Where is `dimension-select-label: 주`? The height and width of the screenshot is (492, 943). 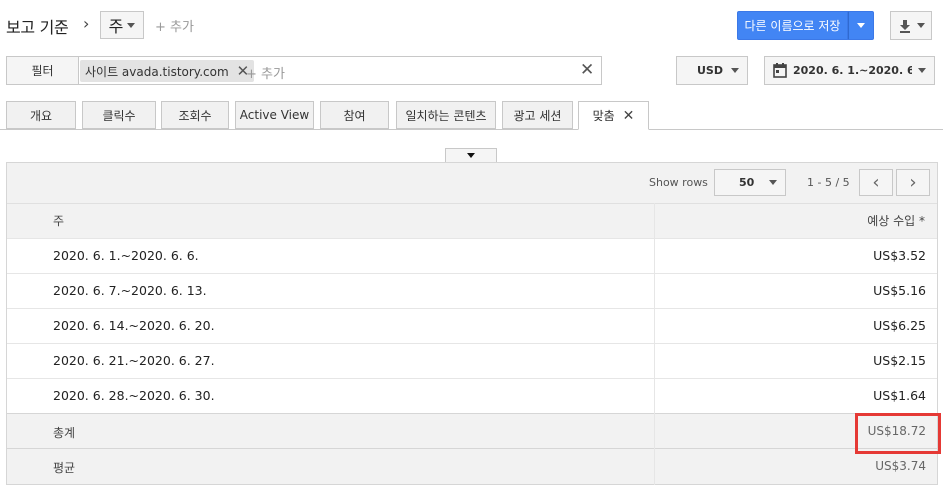
dimension-select-label: 주 is located at coordinates (116, 26).